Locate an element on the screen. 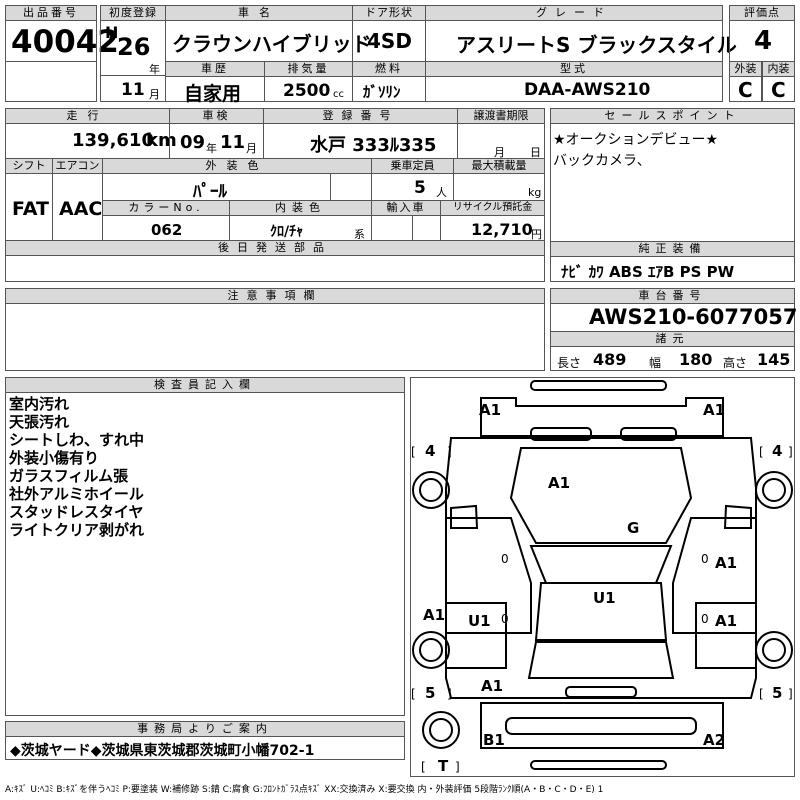  sales-box: ★オークションデビュー★ バックカメラ、 is located at coordinates (672, 182).